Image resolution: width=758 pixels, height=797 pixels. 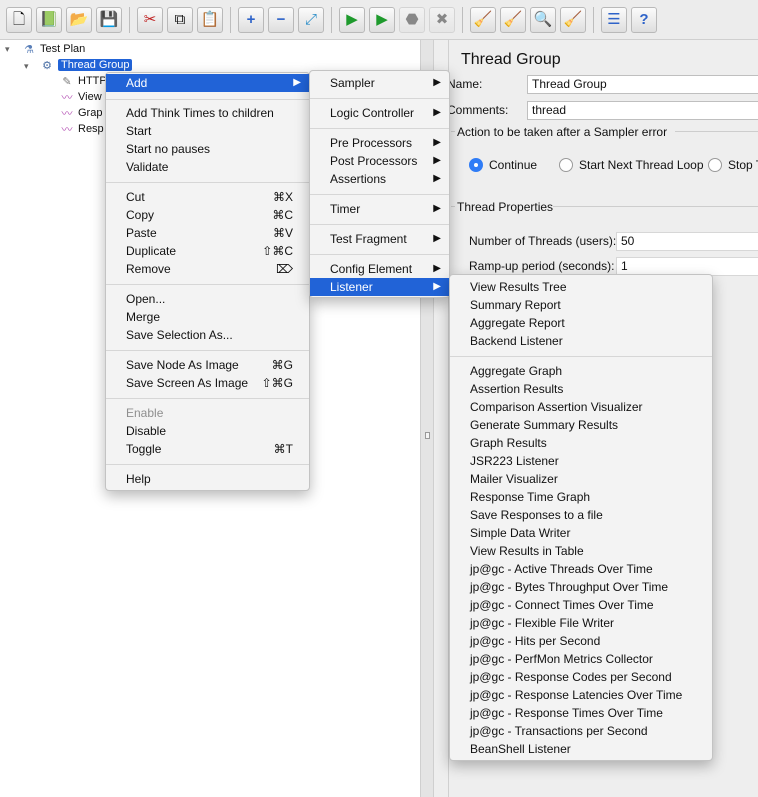 What do you see at coordinates (207, 449) in the screenshot?
I see `menu-item-toggle: Toggle ⌘T` at bounding box center [207, 449].